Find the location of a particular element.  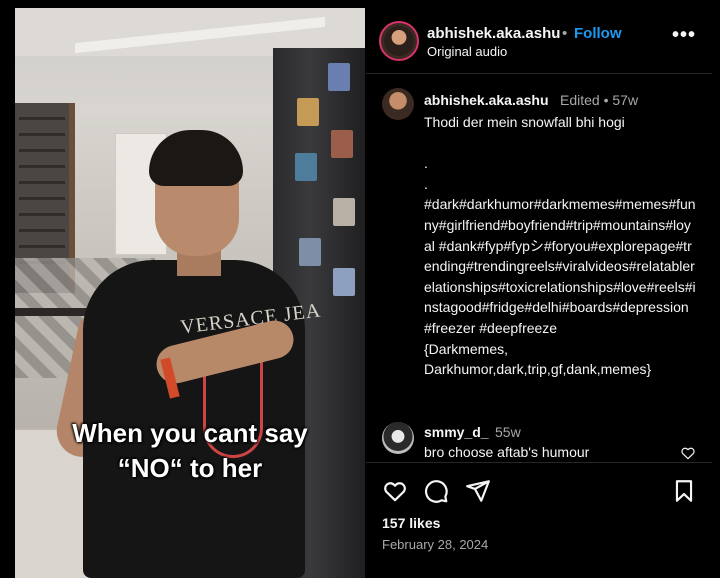

actions-divider is located at coordinates (539, 462).